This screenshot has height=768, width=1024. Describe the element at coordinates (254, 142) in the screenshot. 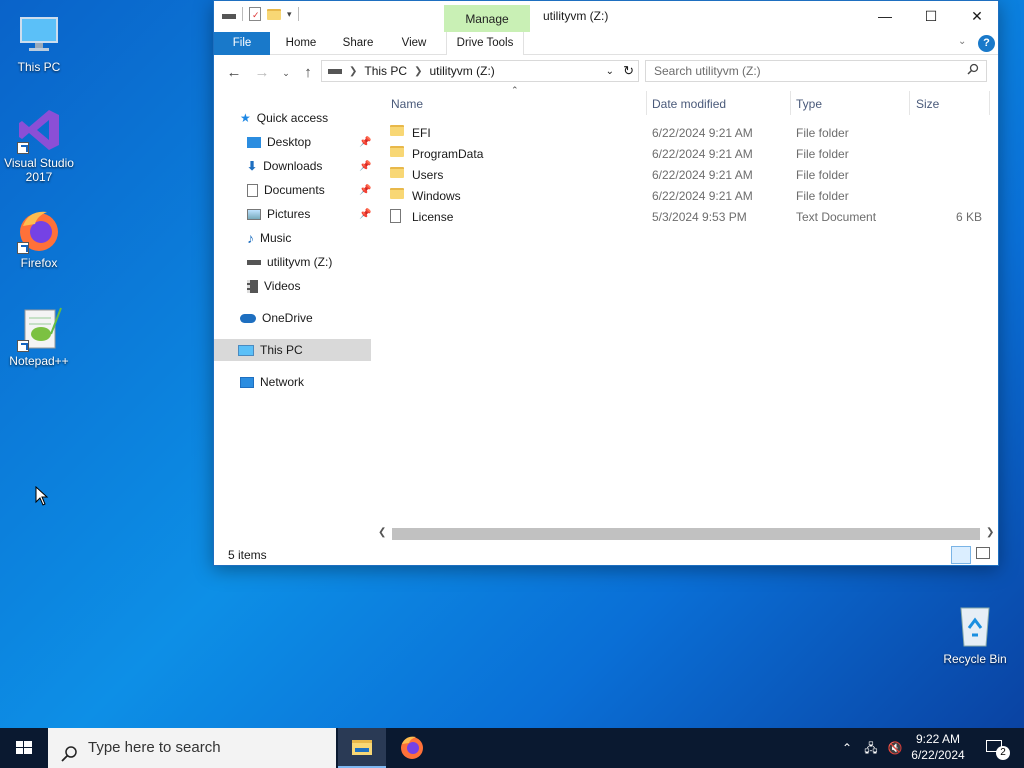

I see `desktop-folder-icon` at that location.